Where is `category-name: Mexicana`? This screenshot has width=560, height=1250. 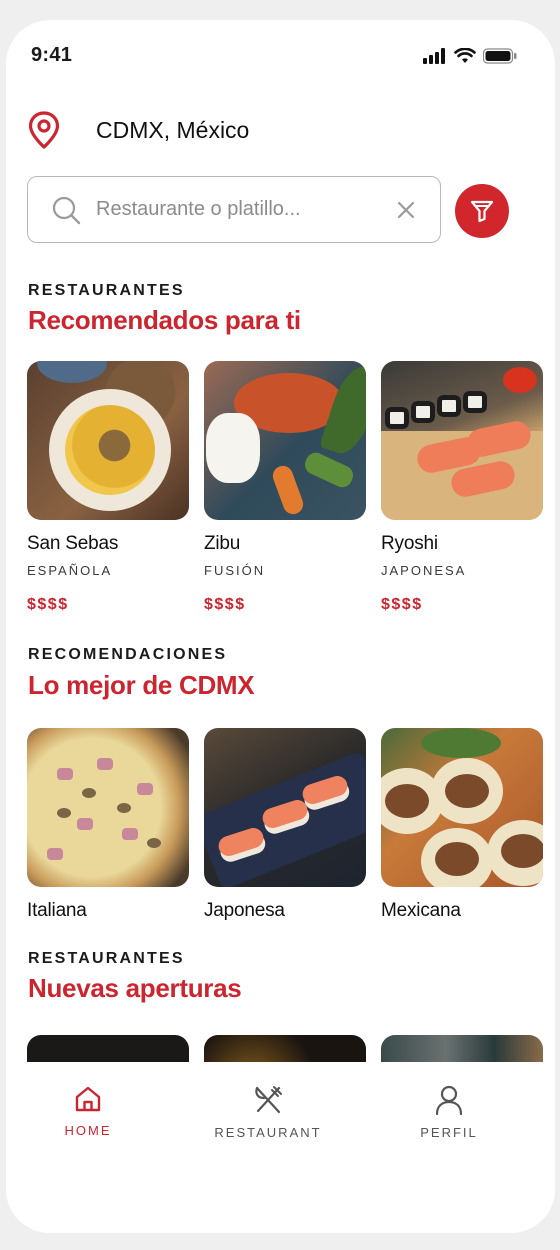 category-name: Mexicana is located at coordinates (421, 910).